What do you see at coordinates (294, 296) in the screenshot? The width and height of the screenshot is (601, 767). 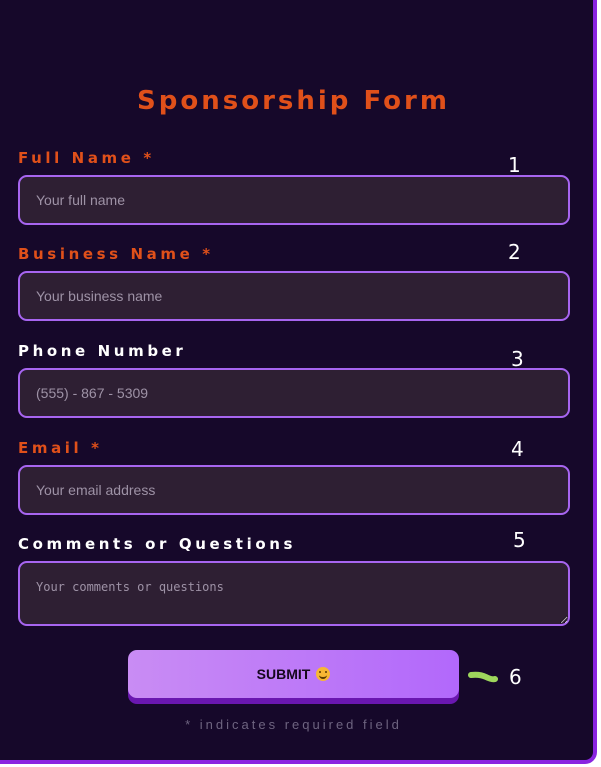 I see `business-name-input` at bounding box center [294, 296].